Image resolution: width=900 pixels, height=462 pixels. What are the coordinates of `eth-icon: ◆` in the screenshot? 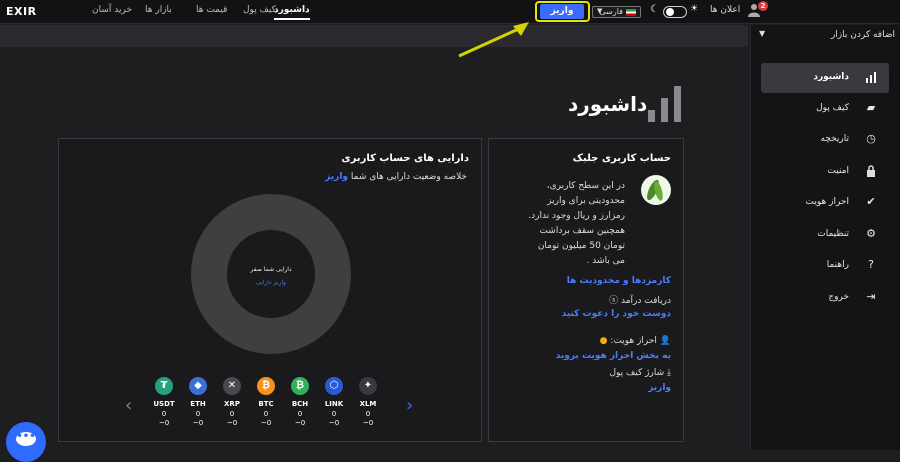 It's located at (198, 386).